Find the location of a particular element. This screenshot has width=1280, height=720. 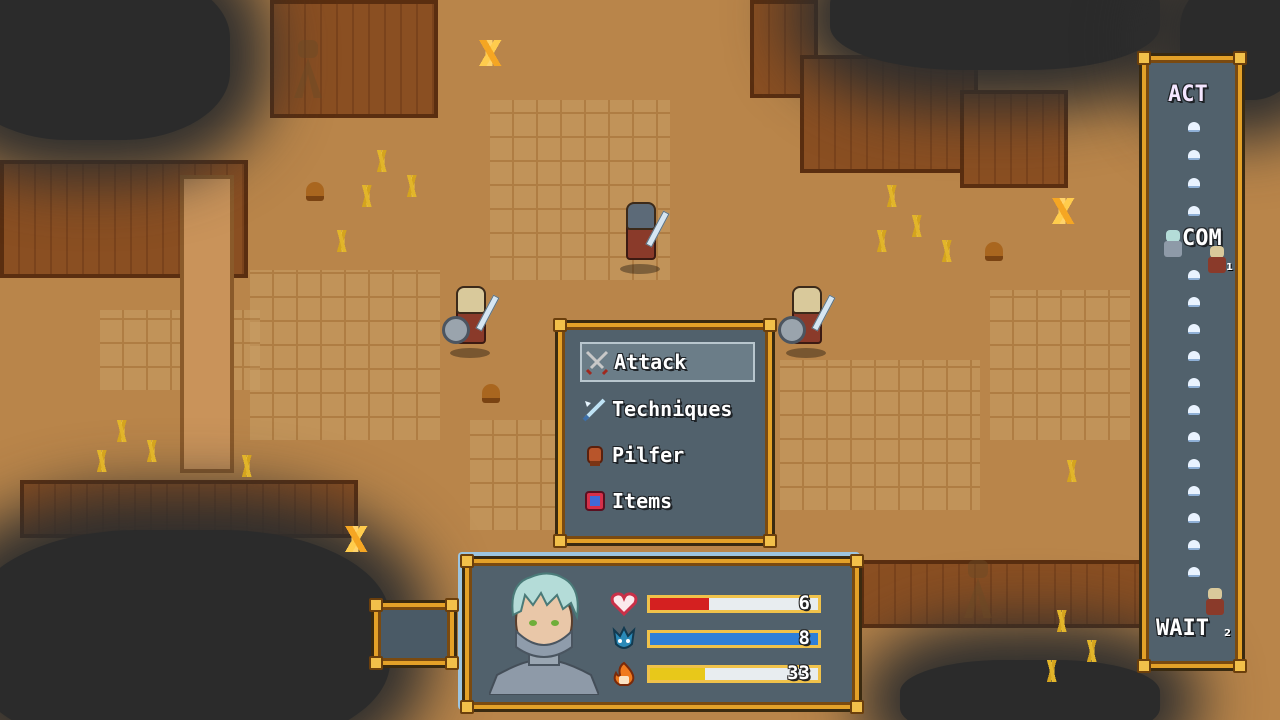

act-label: ACT is located at coordinates (1188, 94).